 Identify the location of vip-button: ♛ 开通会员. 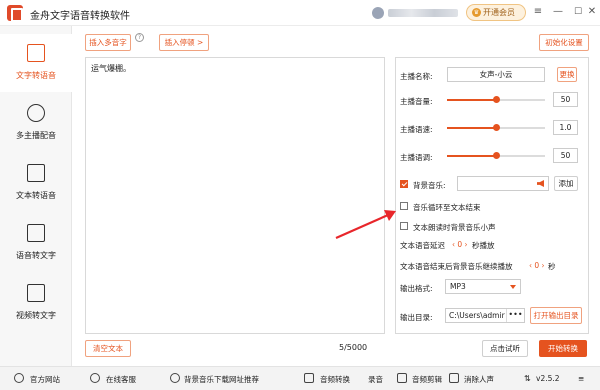
(496, 12).